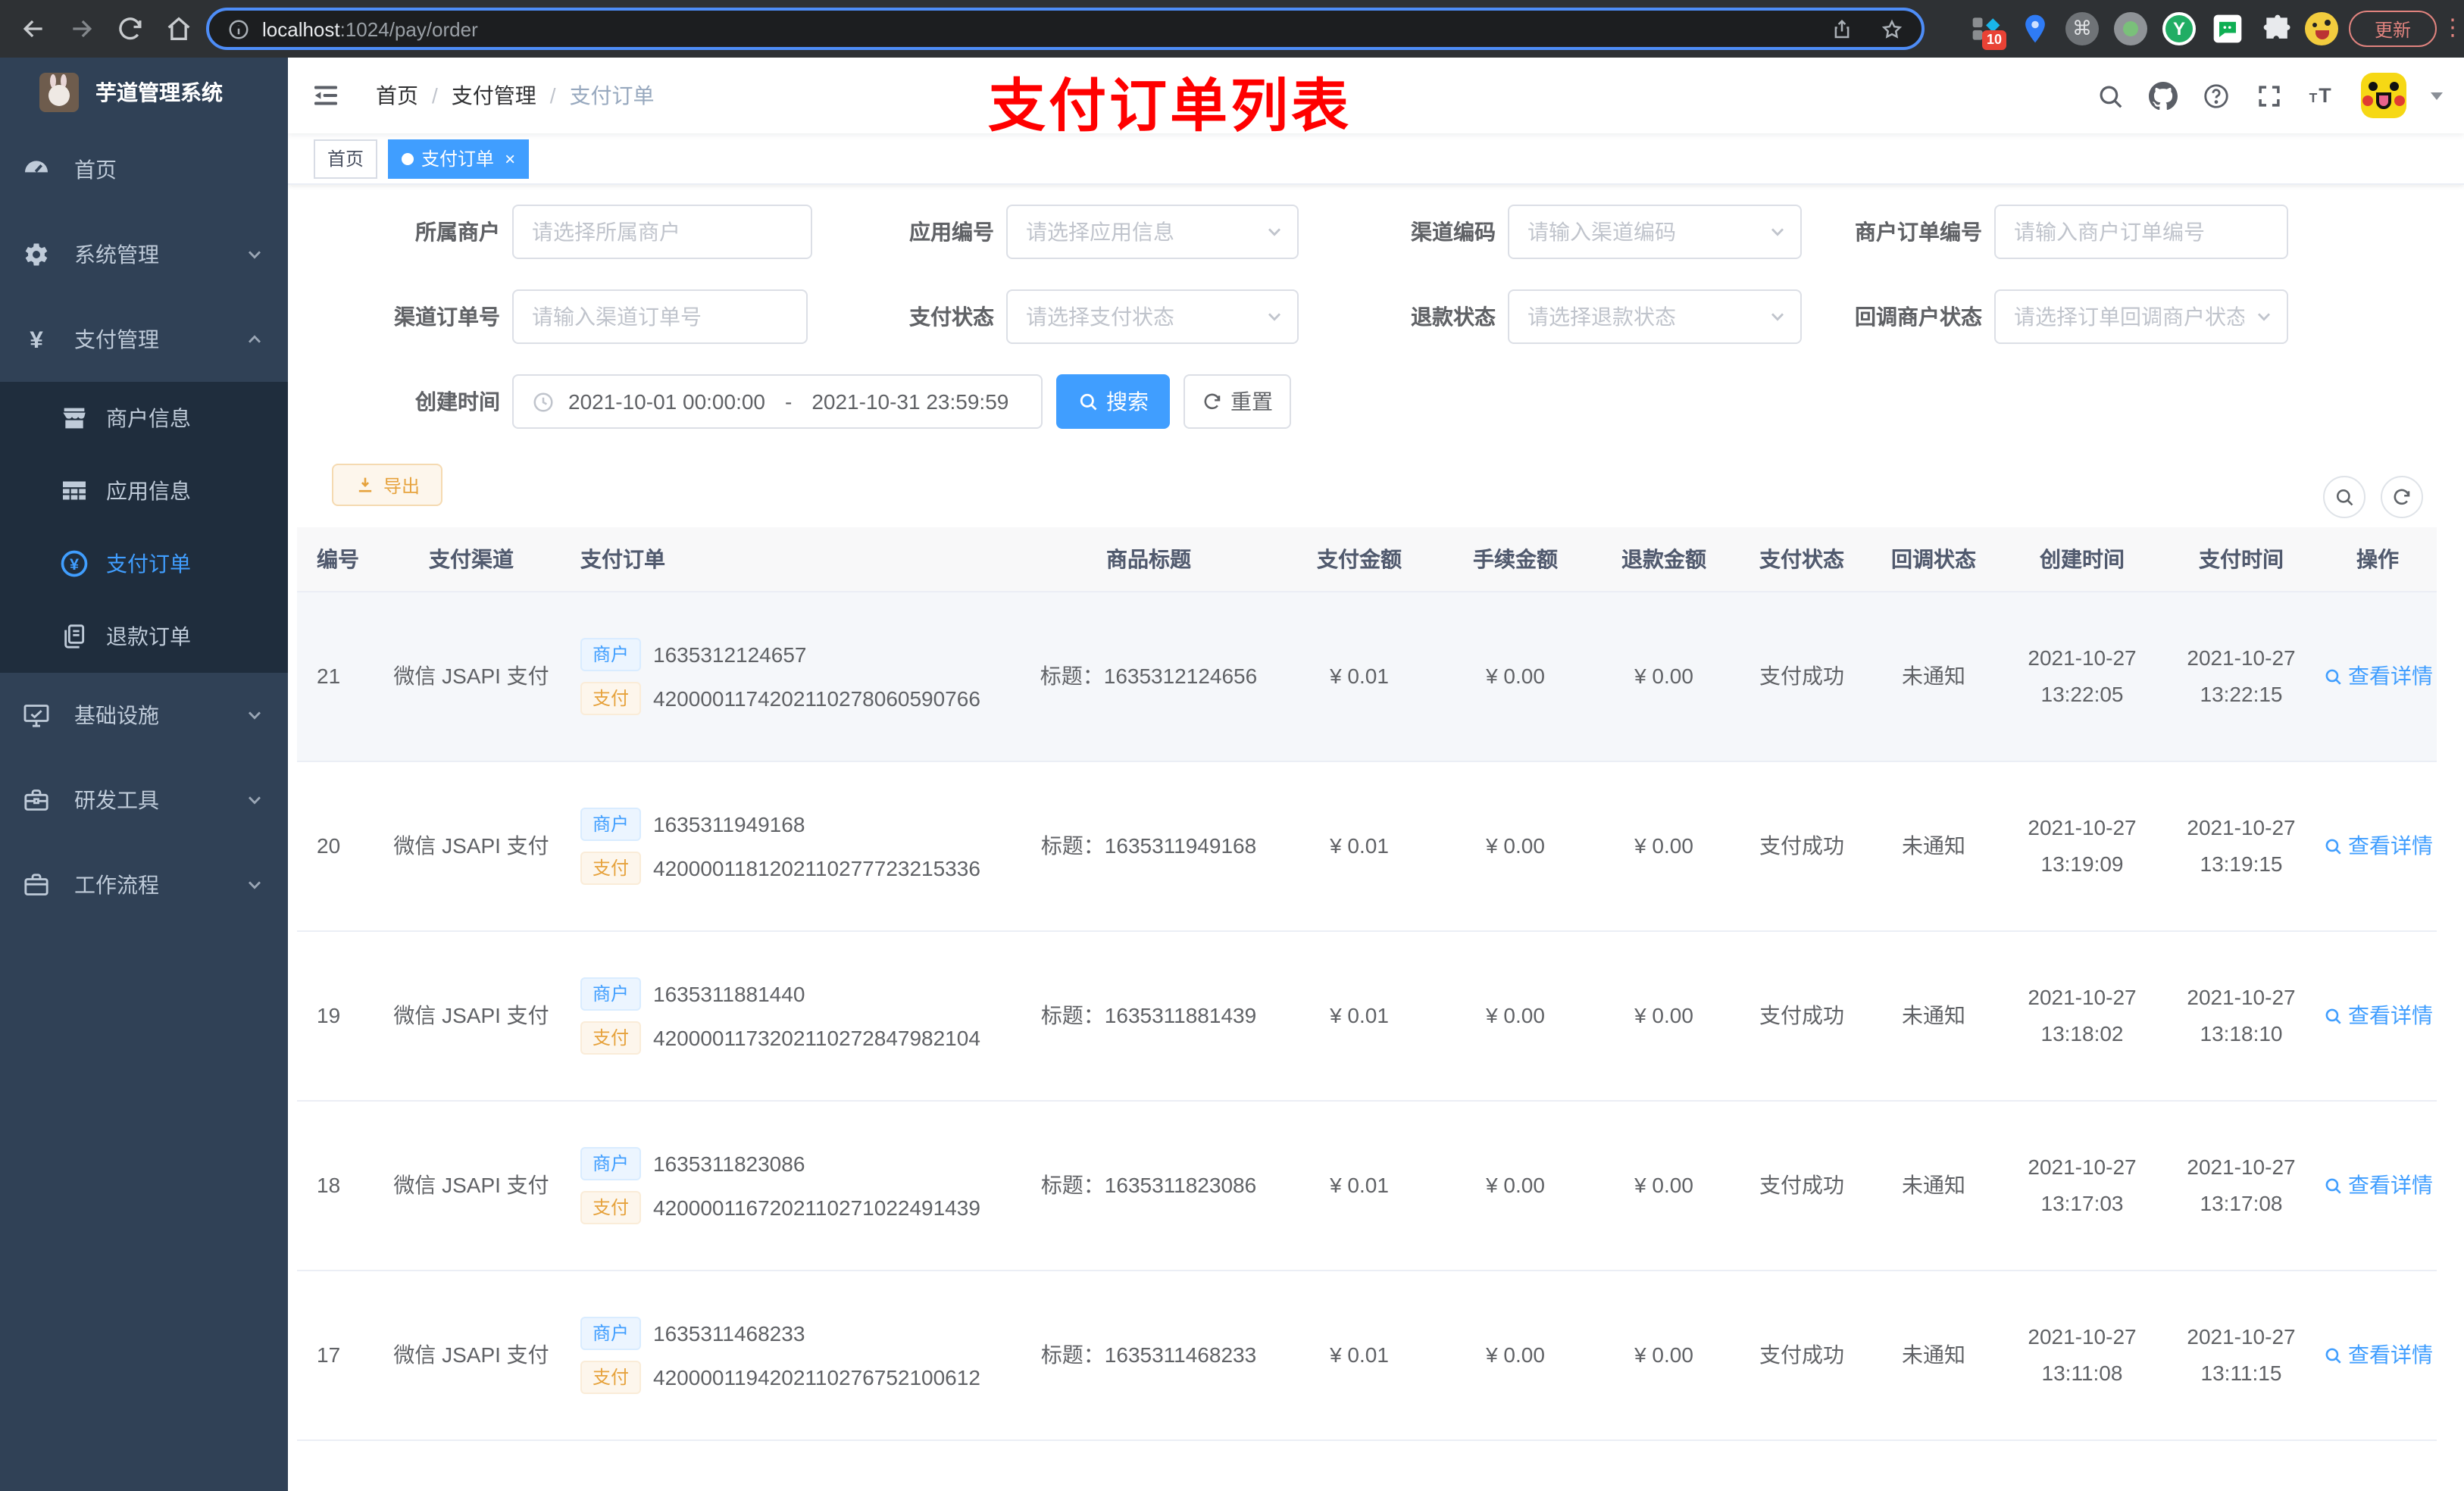  Describe the element at coordinates (611, 1207) in the screenshot. I see `pay-tag: 支付` at that location.